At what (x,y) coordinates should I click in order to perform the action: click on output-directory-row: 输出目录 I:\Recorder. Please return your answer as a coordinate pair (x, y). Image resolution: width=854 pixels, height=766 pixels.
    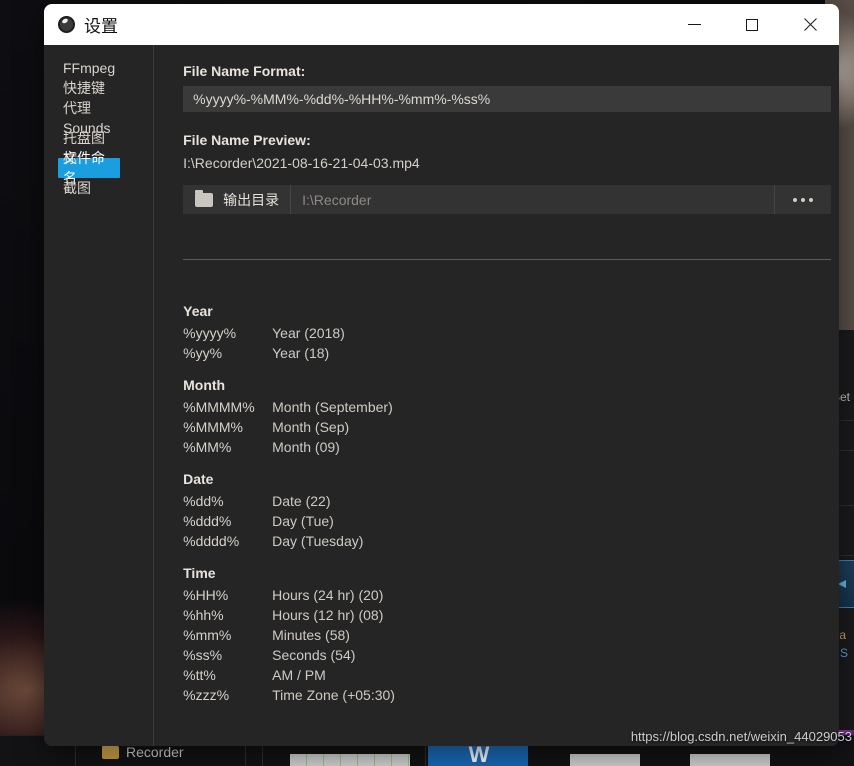
    Looking at the image, I should click on (507, 199).